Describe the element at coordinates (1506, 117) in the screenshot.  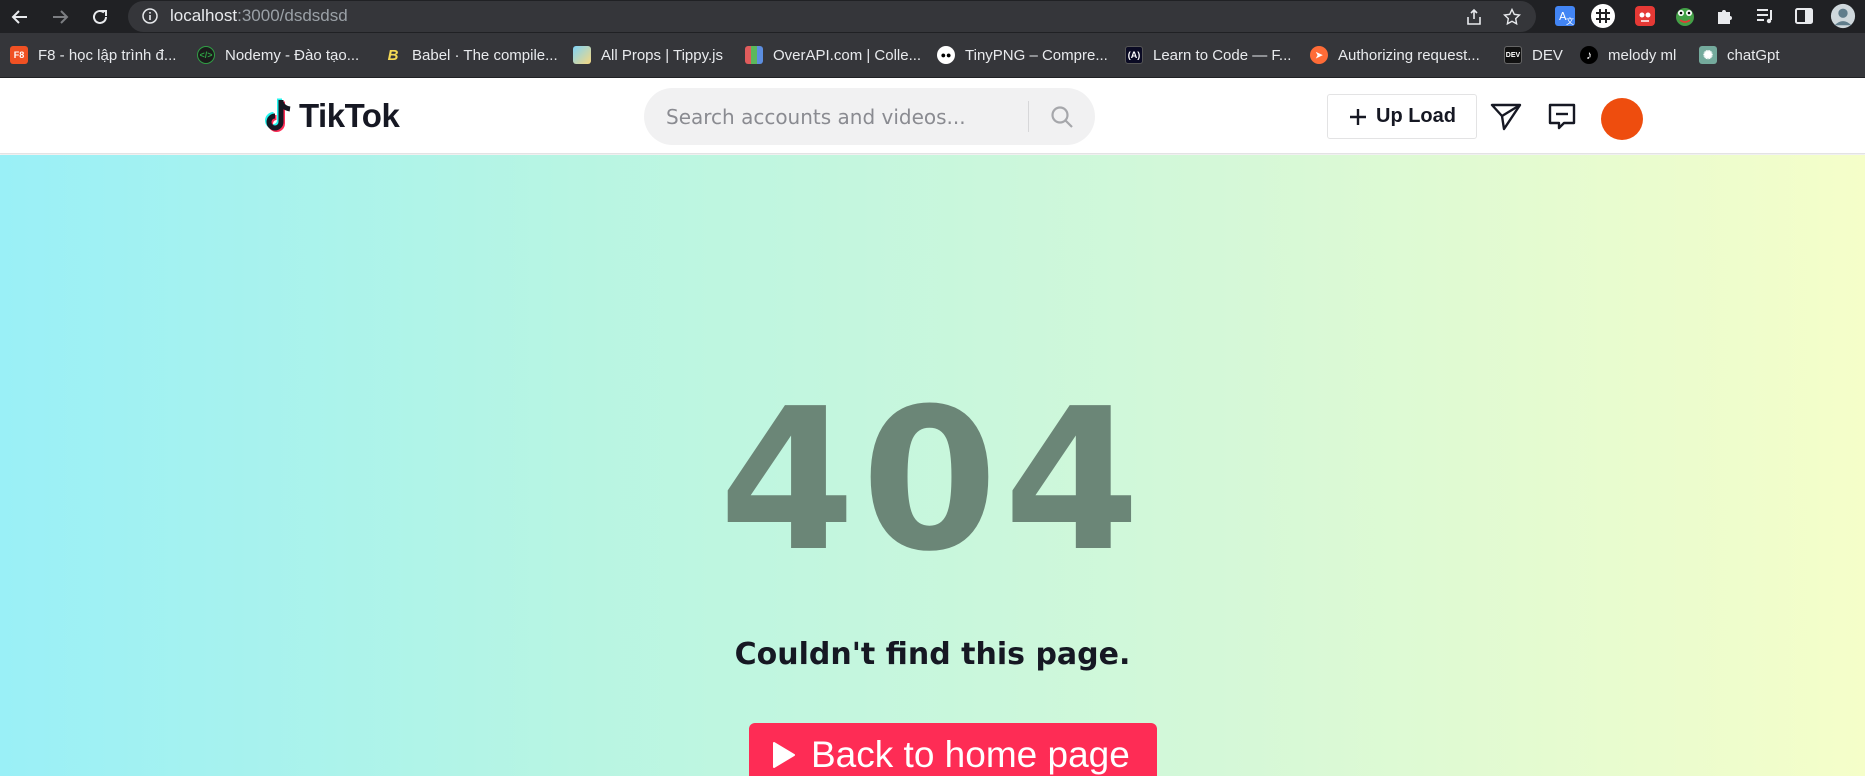
I see `send-icon` at that location.